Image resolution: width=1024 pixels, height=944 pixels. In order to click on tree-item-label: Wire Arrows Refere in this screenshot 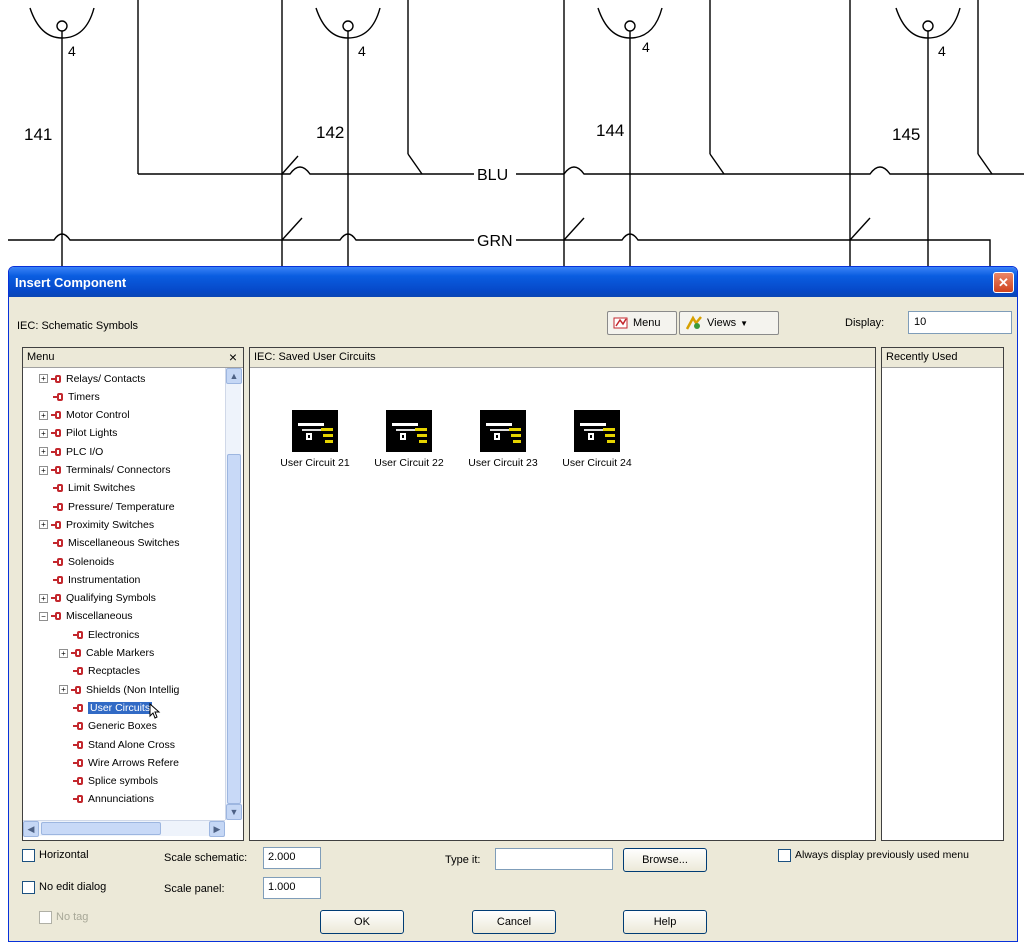, I will do `click(134, 762)`.